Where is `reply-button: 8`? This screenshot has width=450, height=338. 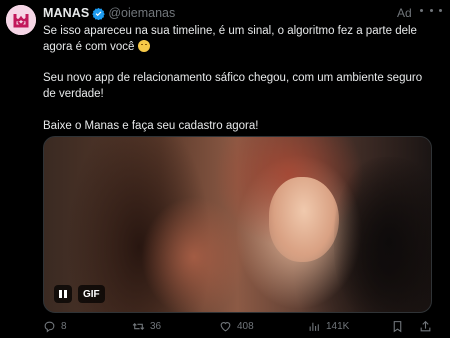 reply-button: 8 is located at coordinates (55, 326).